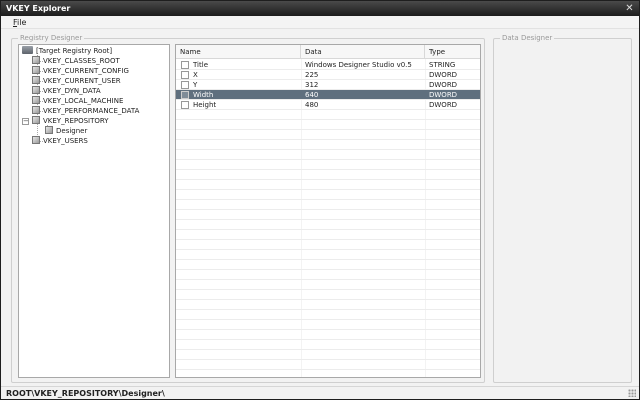  What do you see at coordinates (527, 38) in the screenshot?
I see `data-designer-label: Data Designer` at bounding box center [527, 38].